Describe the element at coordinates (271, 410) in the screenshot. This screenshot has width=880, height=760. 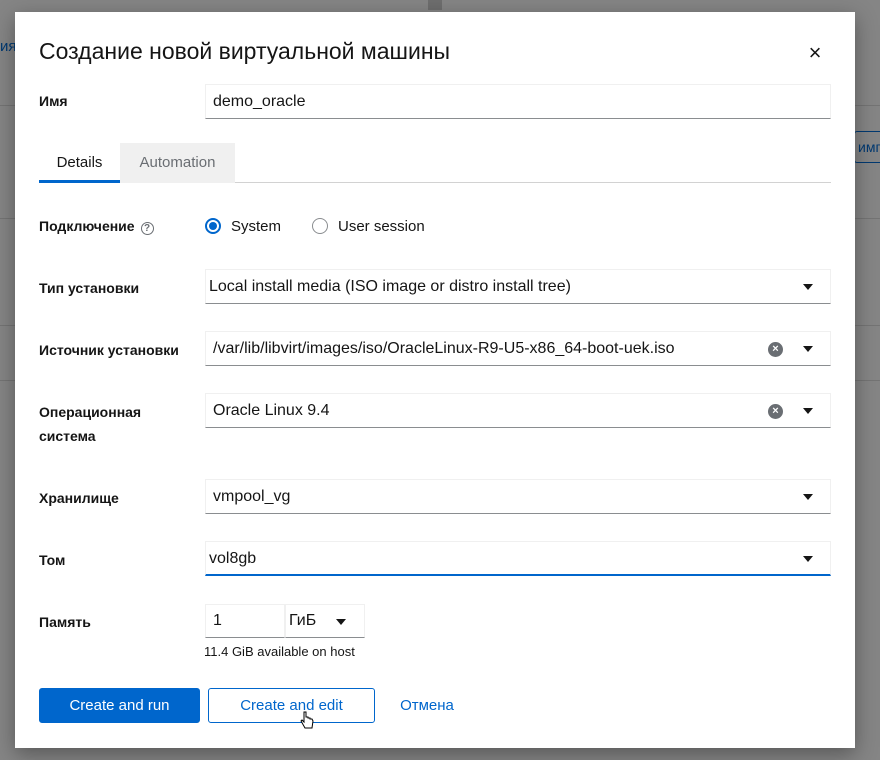
I see `os-value: Oracle Linux 9.4` at that location.